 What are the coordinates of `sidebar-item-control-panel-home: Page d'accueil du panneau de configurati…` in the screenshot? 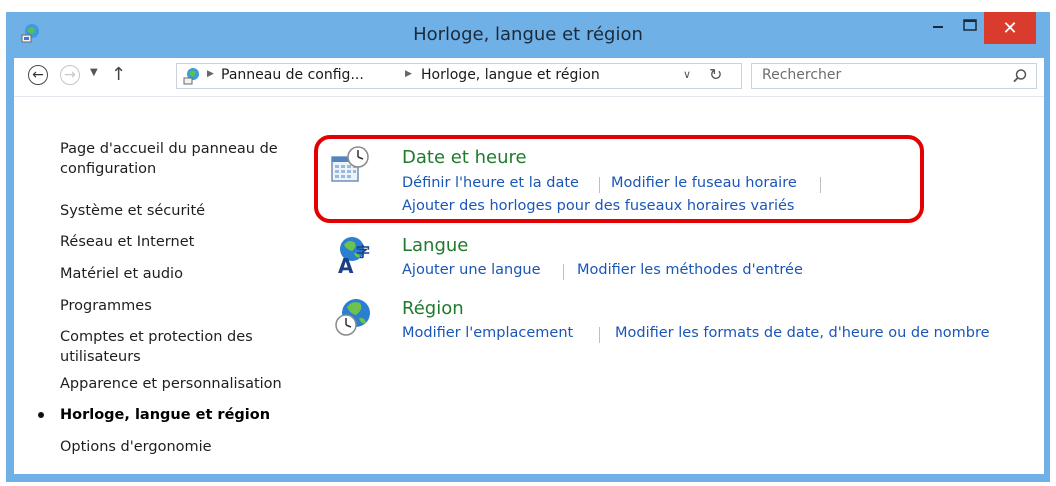 It's located at (180, 159).